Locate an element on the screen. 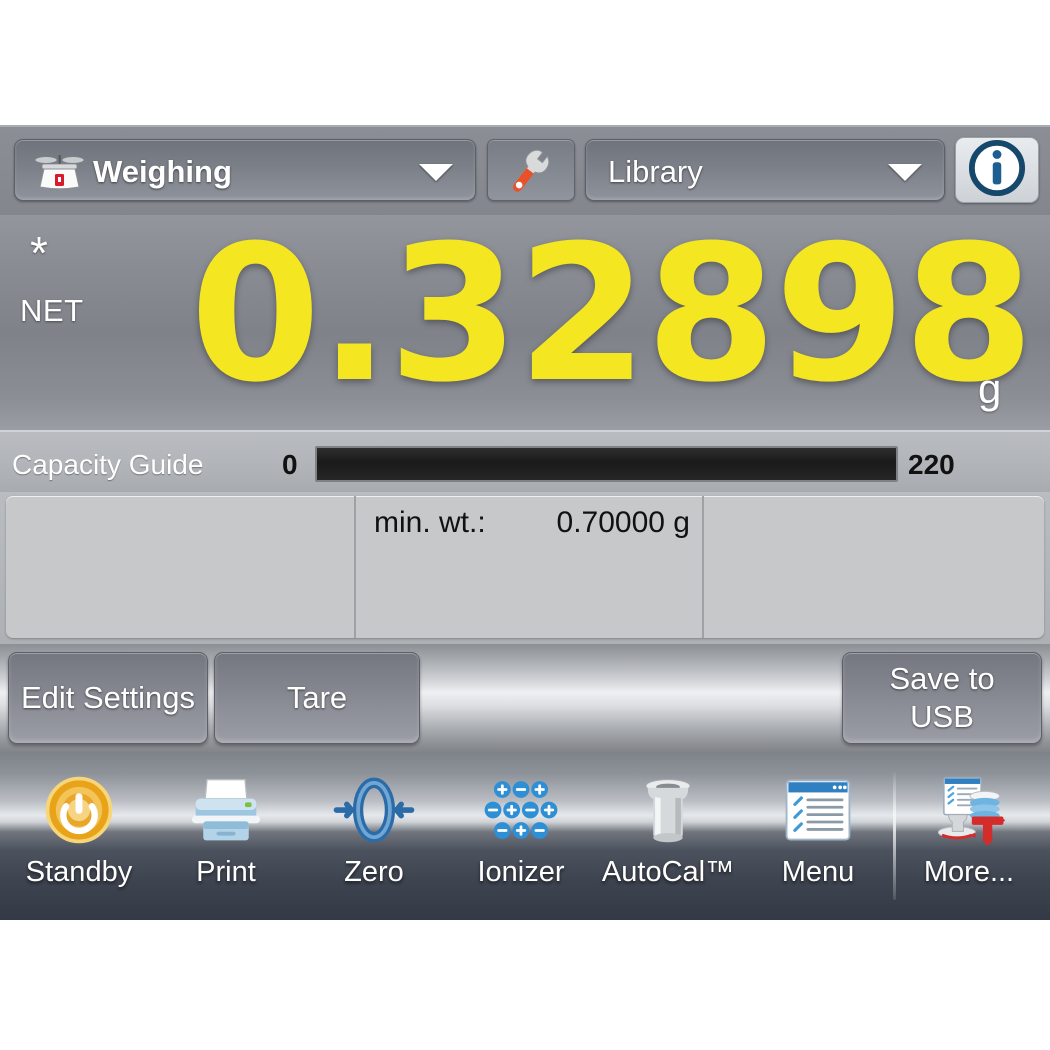 The image size is (1050, 1050). printer-icon is located at coordinates (226, 810).